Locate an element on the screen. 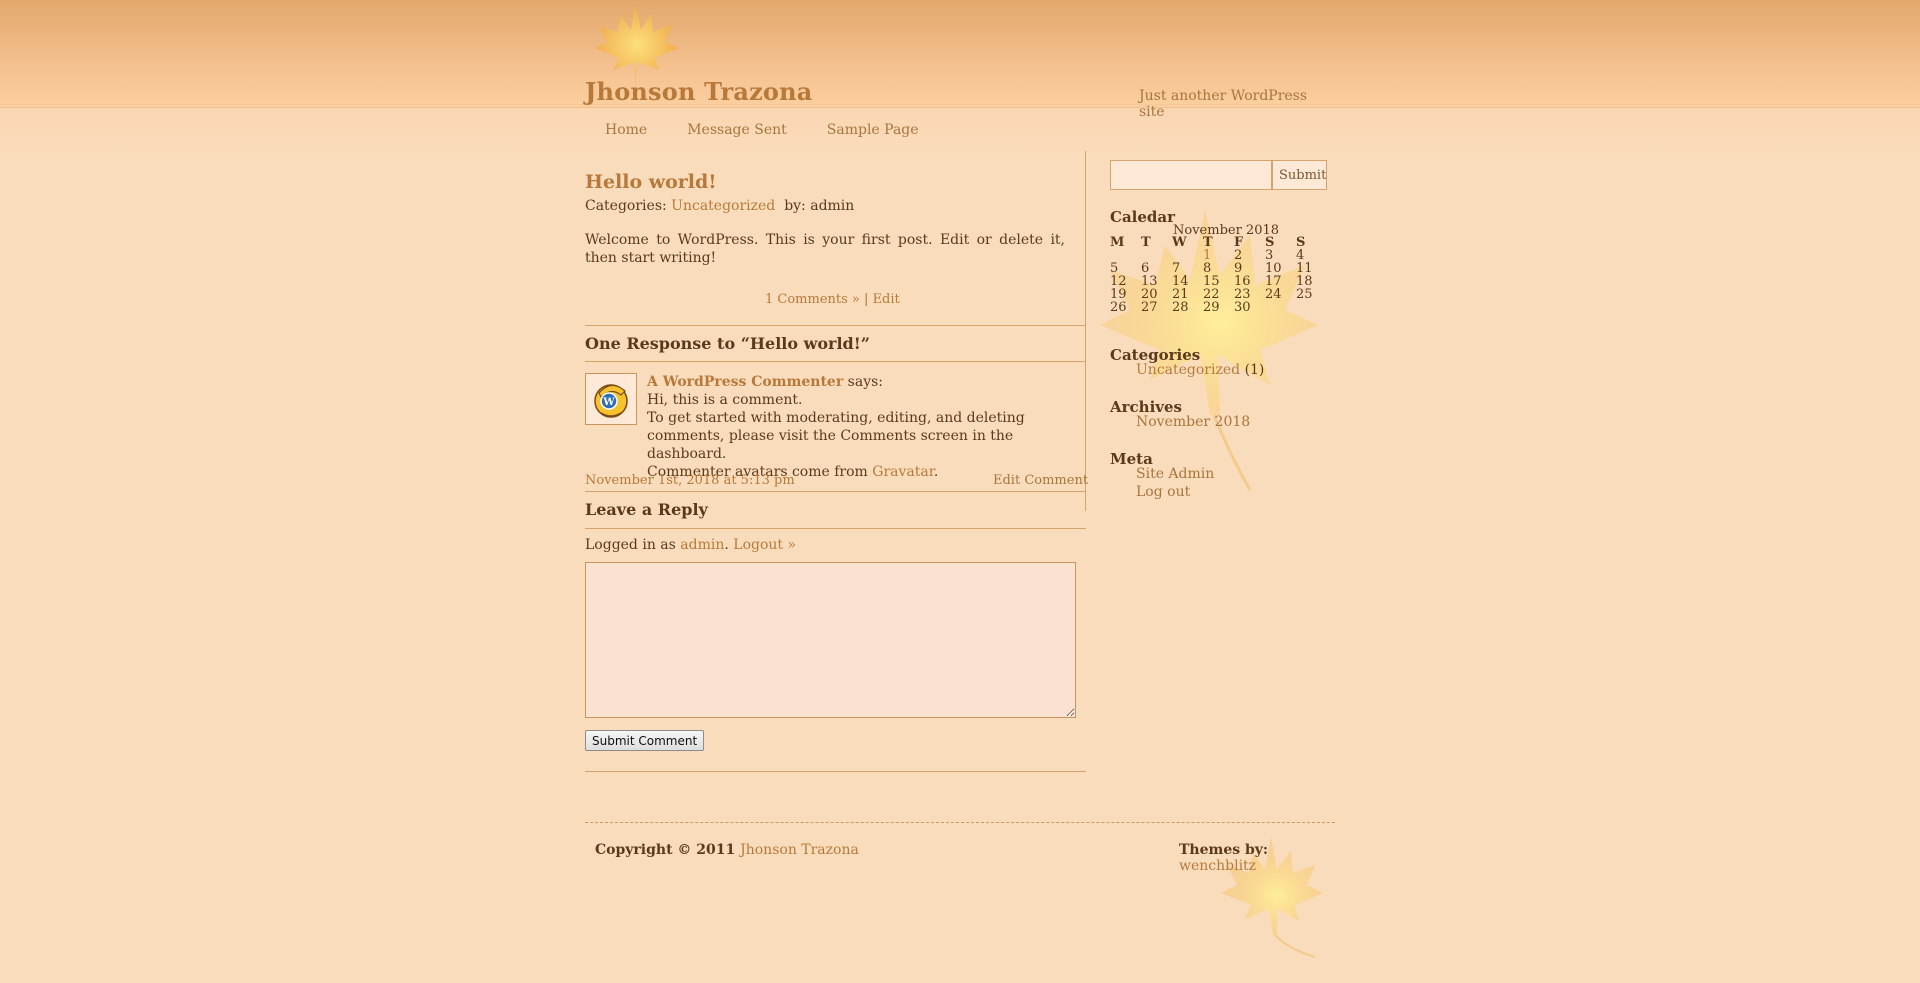 This screenshot has height=983, width=1920. wordpress-avatar-icon: W is located at coordinates (611, 401).